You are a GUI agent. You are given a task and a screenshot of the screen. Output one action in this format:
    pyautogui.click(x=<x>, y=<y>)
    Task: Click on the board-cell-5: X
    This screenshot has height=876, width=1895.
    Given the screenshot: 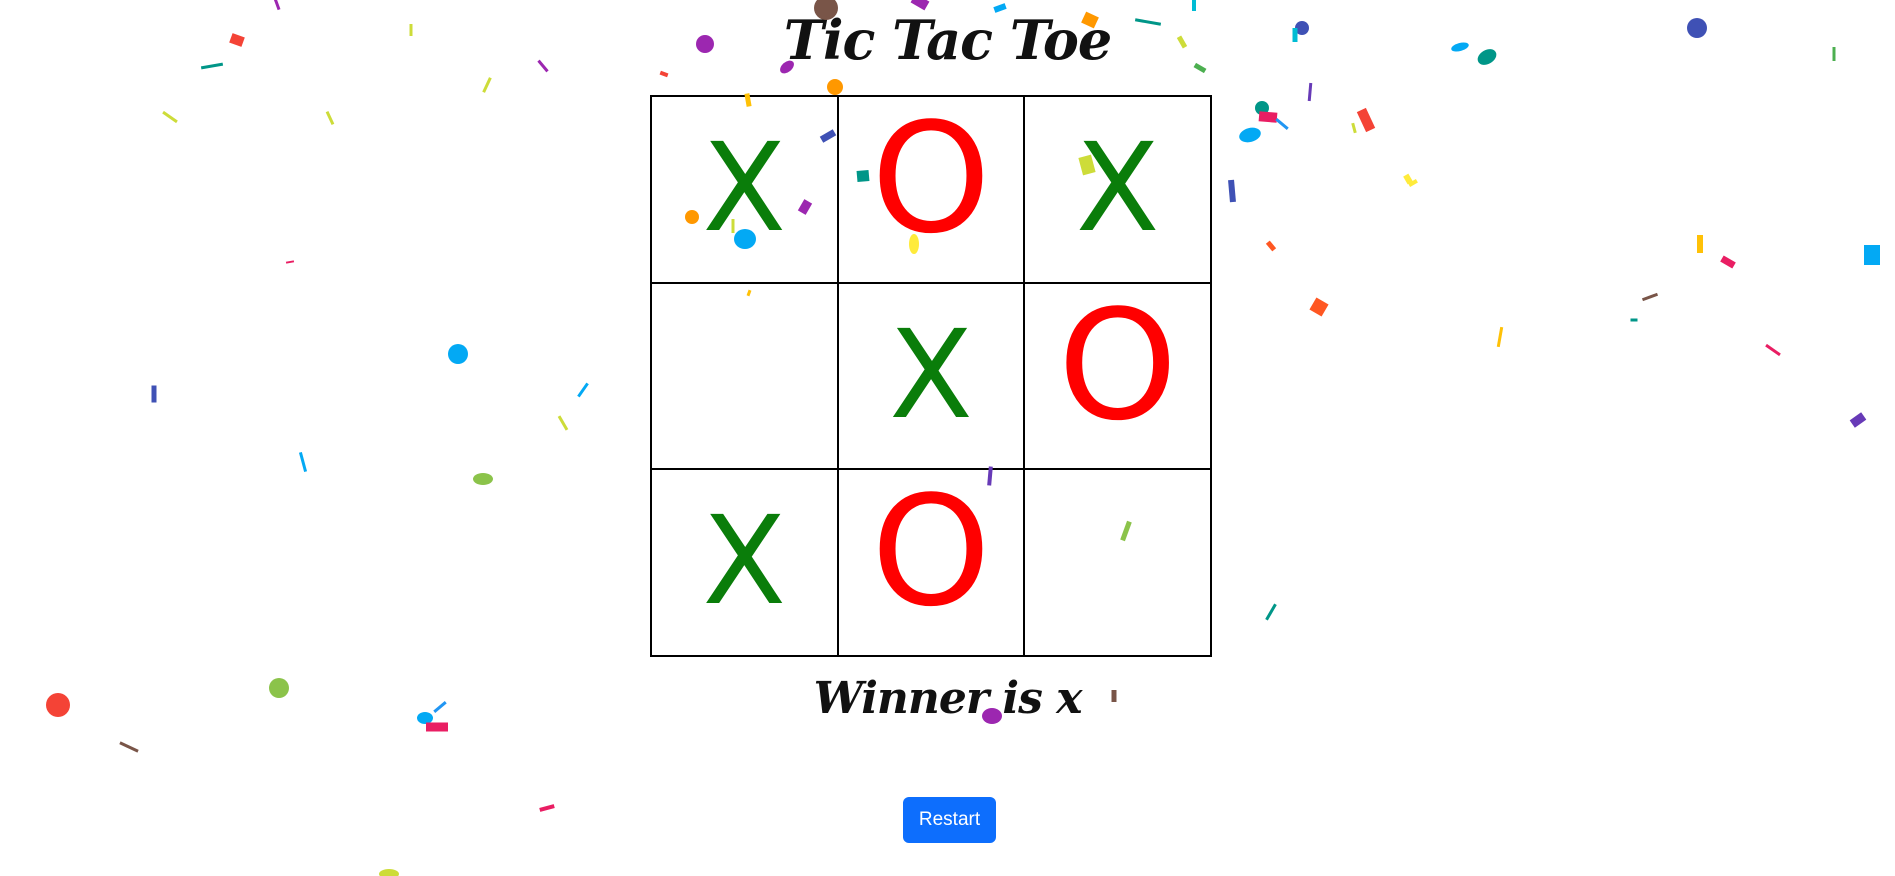 What is the action you would take?
    pyautogui.click(x=931, y=376)
    